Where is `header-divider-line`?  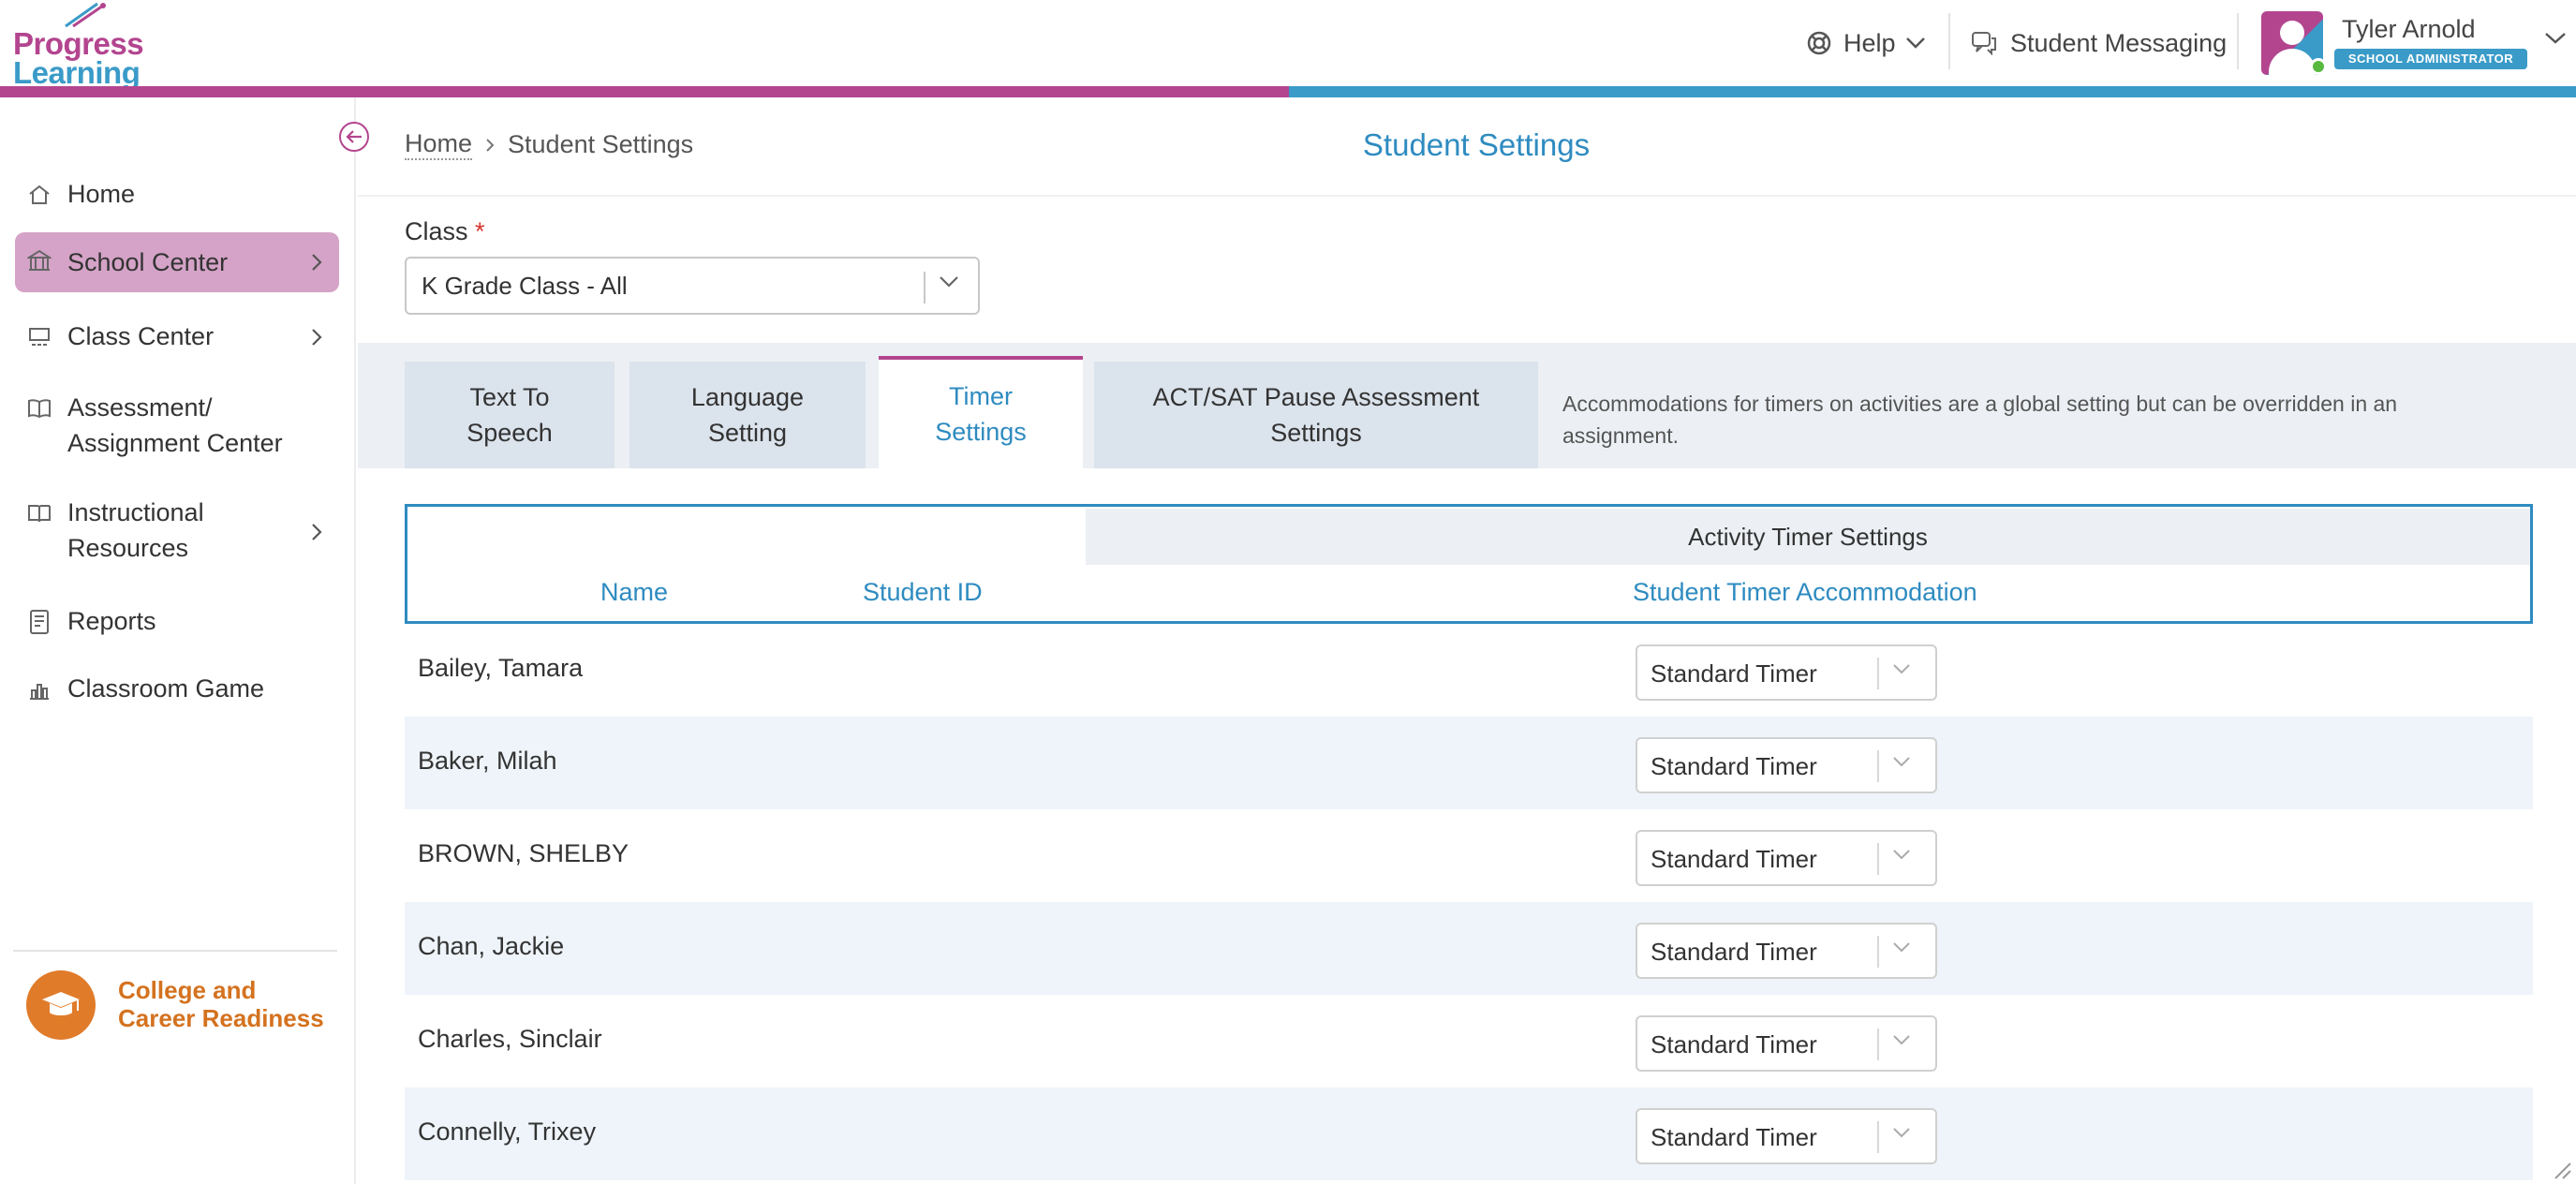
header-divider-line is located at coordinates (1467, 196).